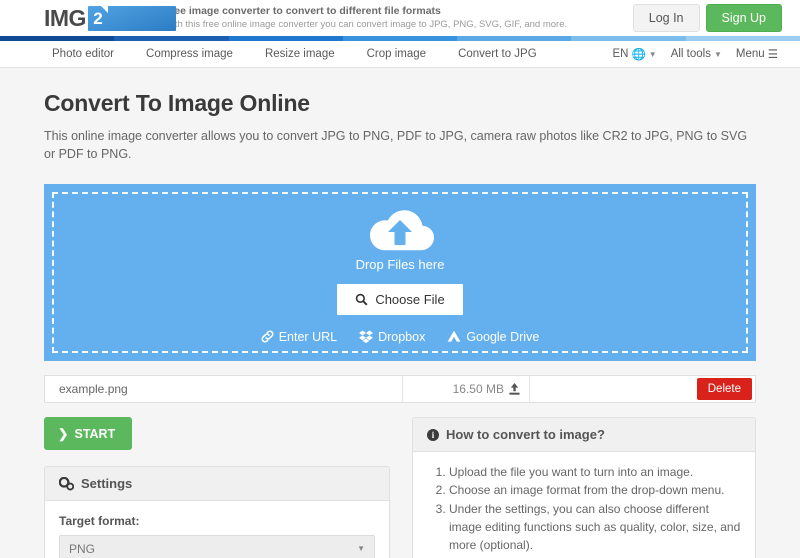  Describe the element at coordinates (308, 336) in the screenshot. I see `dropzone-link-label: Enter URL` at that location.